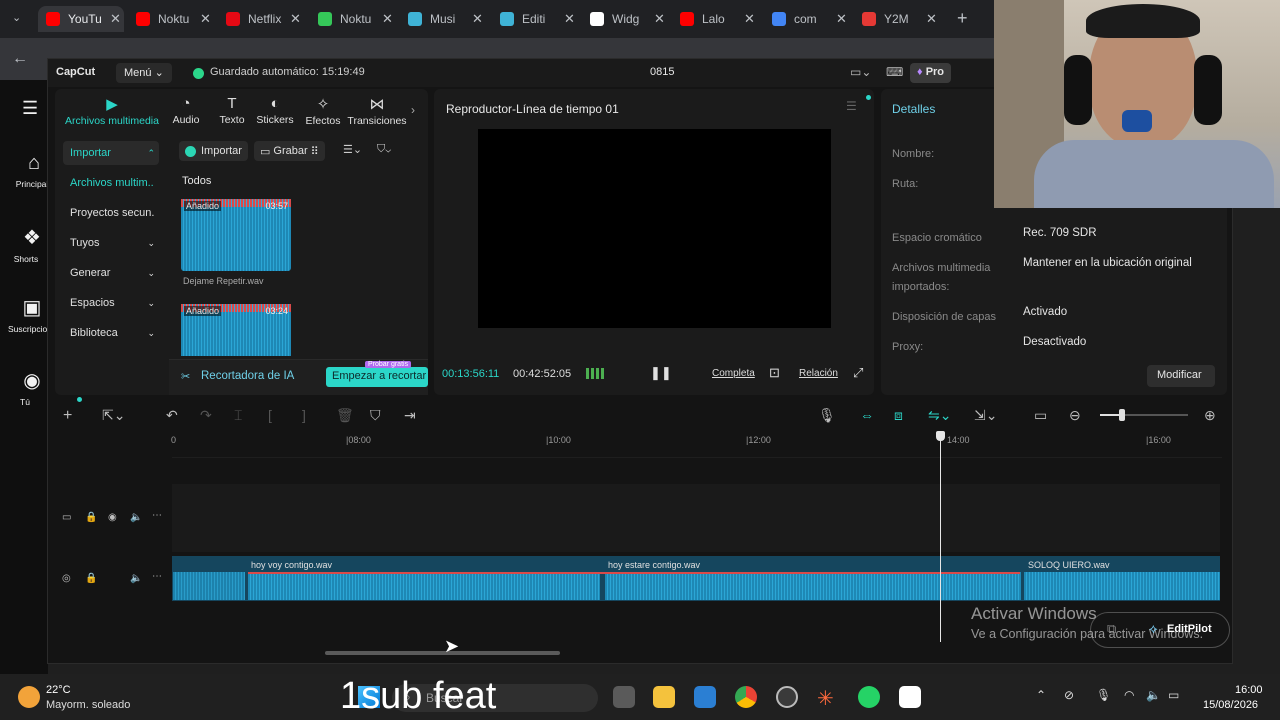  What do you see at coordinates (30, 108) in the screenshot?
I see `hamburger-menu-icon: ☰` at bounding box center [30, 108].